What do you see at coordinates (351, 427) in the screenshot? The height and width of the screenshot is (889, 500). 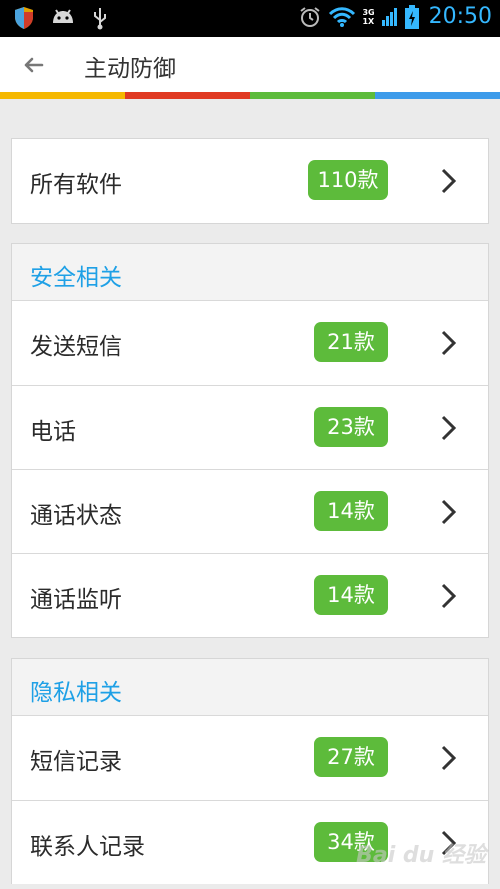 I see `count-badge: 23款` at bounding box center [351, 427].